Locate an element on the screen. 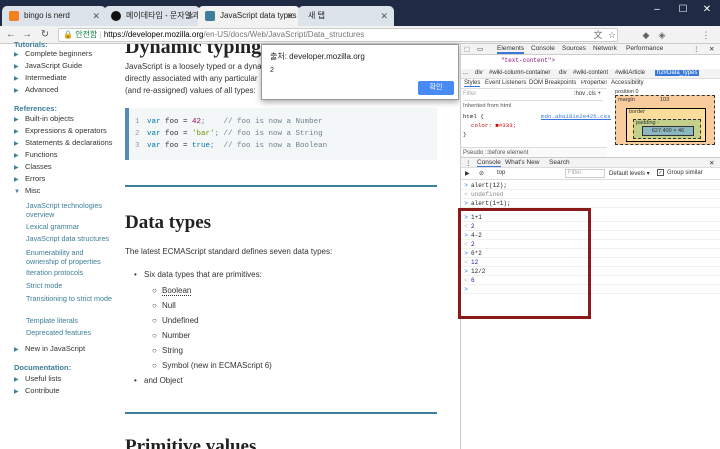 The height and width of the screenshot is (449, 720). dom-tree: "text-content"> is located at coordinates (590, 62).